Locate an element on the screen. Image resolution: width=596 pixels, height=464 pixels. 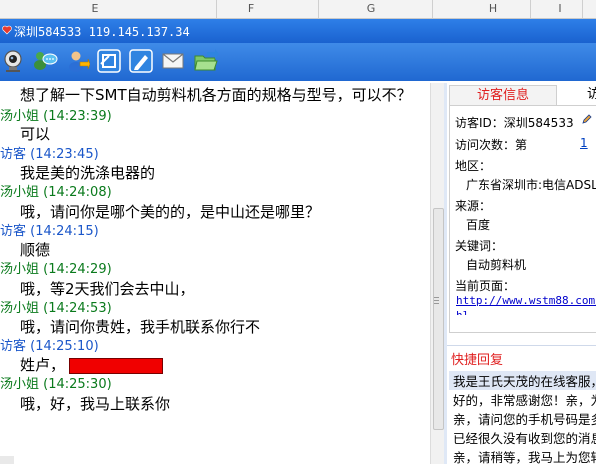
spreadsheet-column-header: E F G H I is located at coordinates (298, 9).